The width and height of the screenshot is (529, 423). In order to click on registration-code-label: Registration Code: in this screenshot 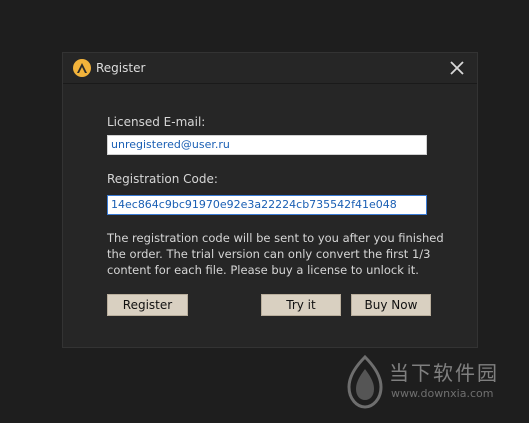, I will do `click(162, 179)`.